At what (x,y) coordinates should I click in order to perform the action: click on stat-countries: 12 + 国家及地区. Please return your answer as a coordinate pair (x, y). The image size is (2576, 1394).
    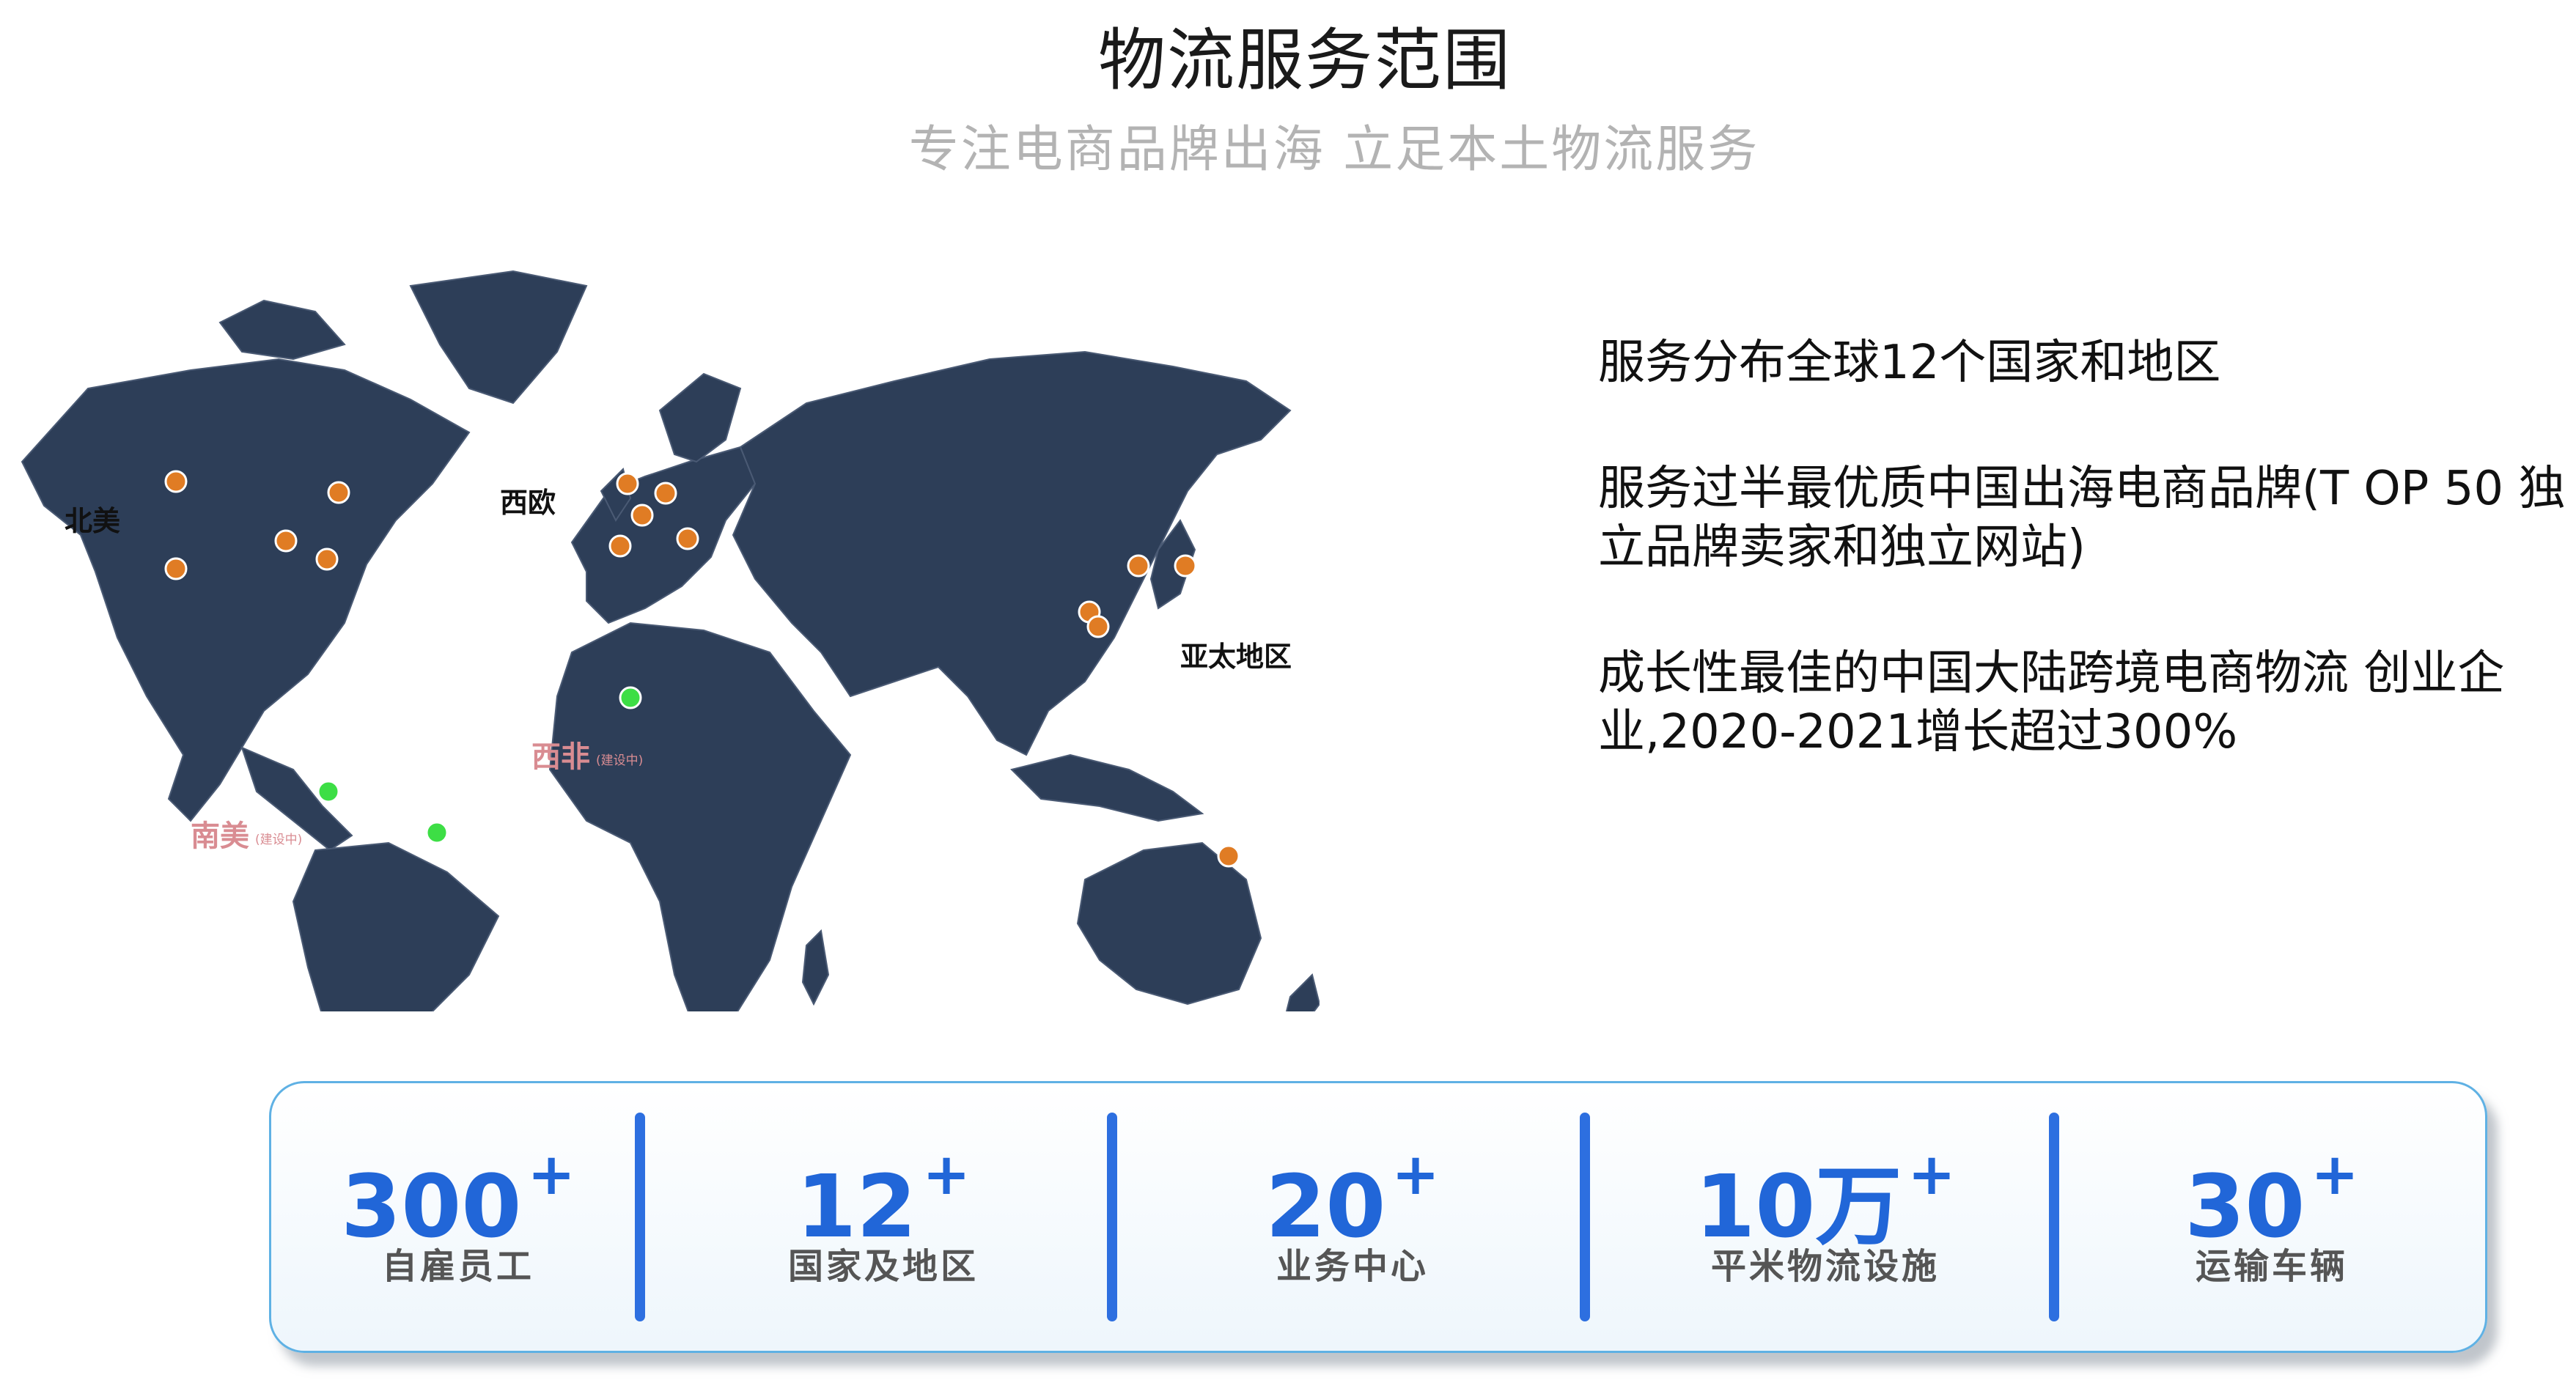
    Looking at the image, I should click on (883, 1217).